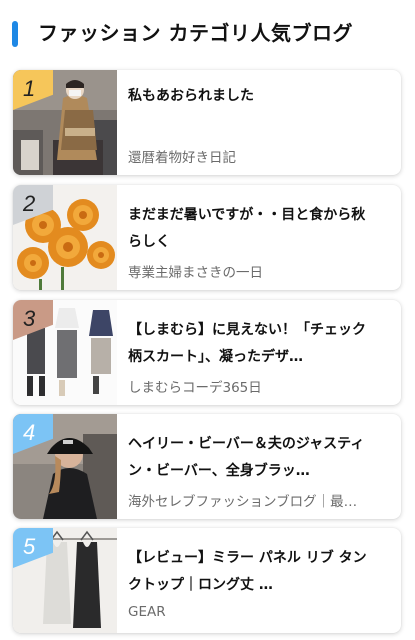 The image size is (415, 640). I want to click on rank-number: 5, so click(29, 546).